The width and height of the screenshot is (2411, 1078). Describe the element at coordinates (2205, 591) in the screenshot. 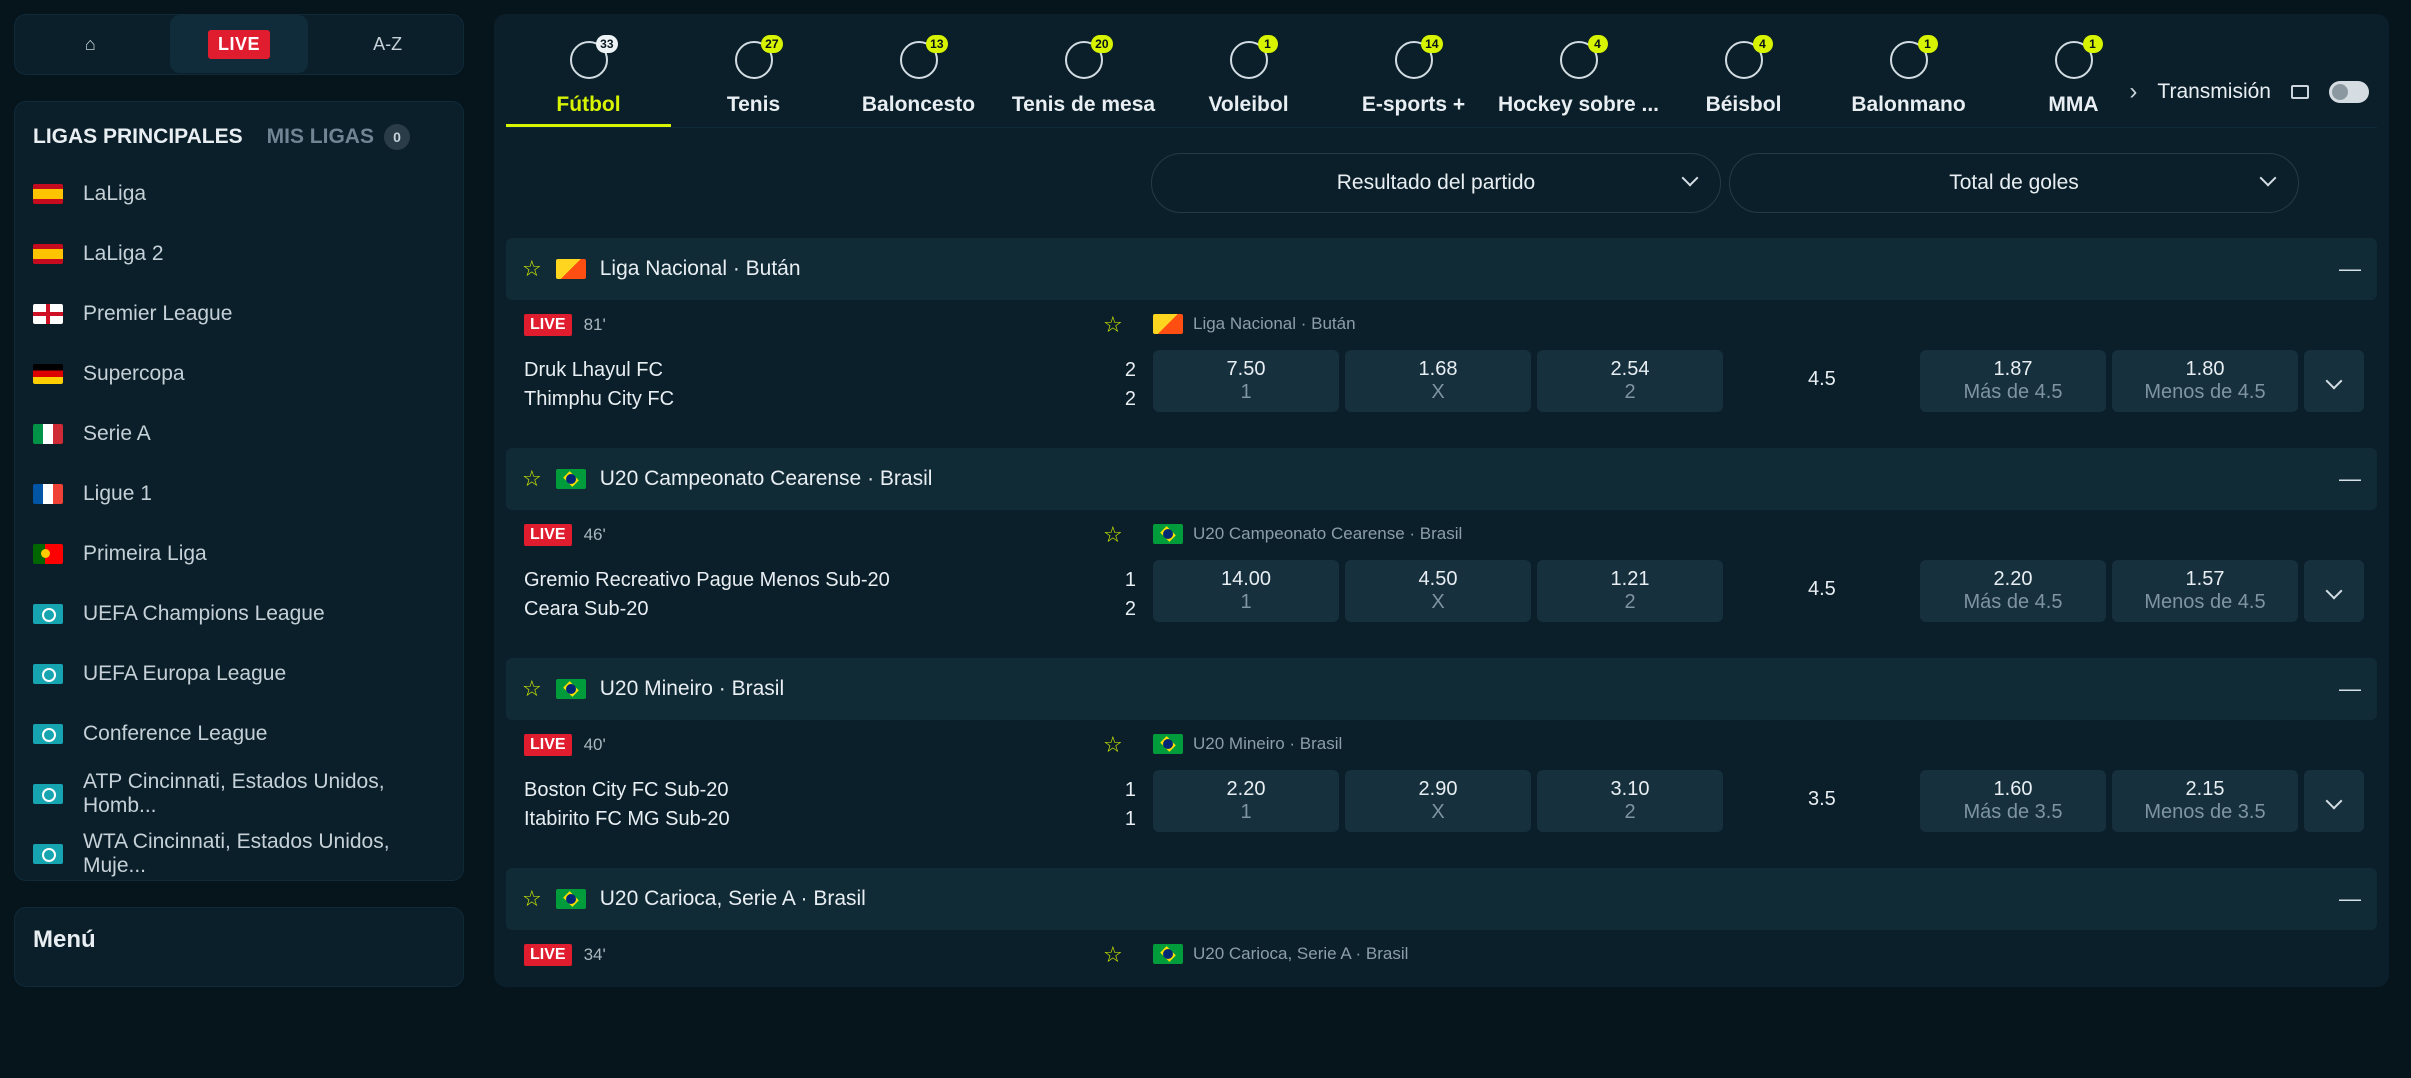

I see `odd-under: 1.57 Menos de 4.5` at that location.